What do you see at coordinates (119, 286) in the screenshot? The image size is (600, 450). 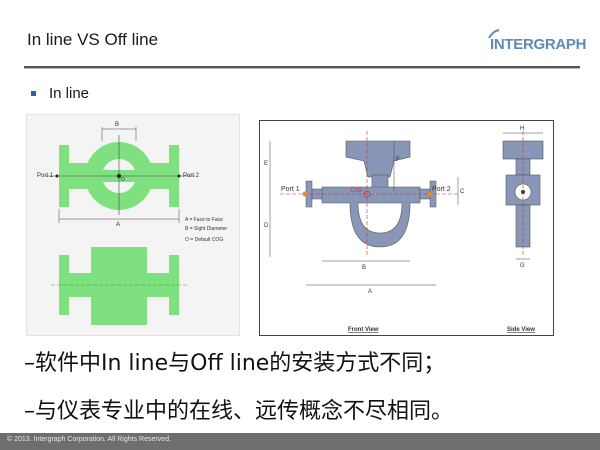 I see `center-body-bottom` at bounding box center [119, 286].